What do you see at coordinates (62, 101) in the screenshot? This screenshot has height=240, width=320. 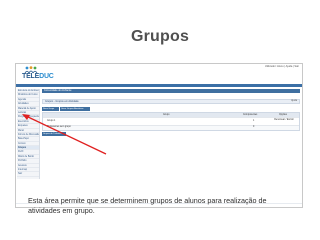 I see `breadcrumb-text: Grupos - Grupos em Atividade` at bounding box center [62, 101].